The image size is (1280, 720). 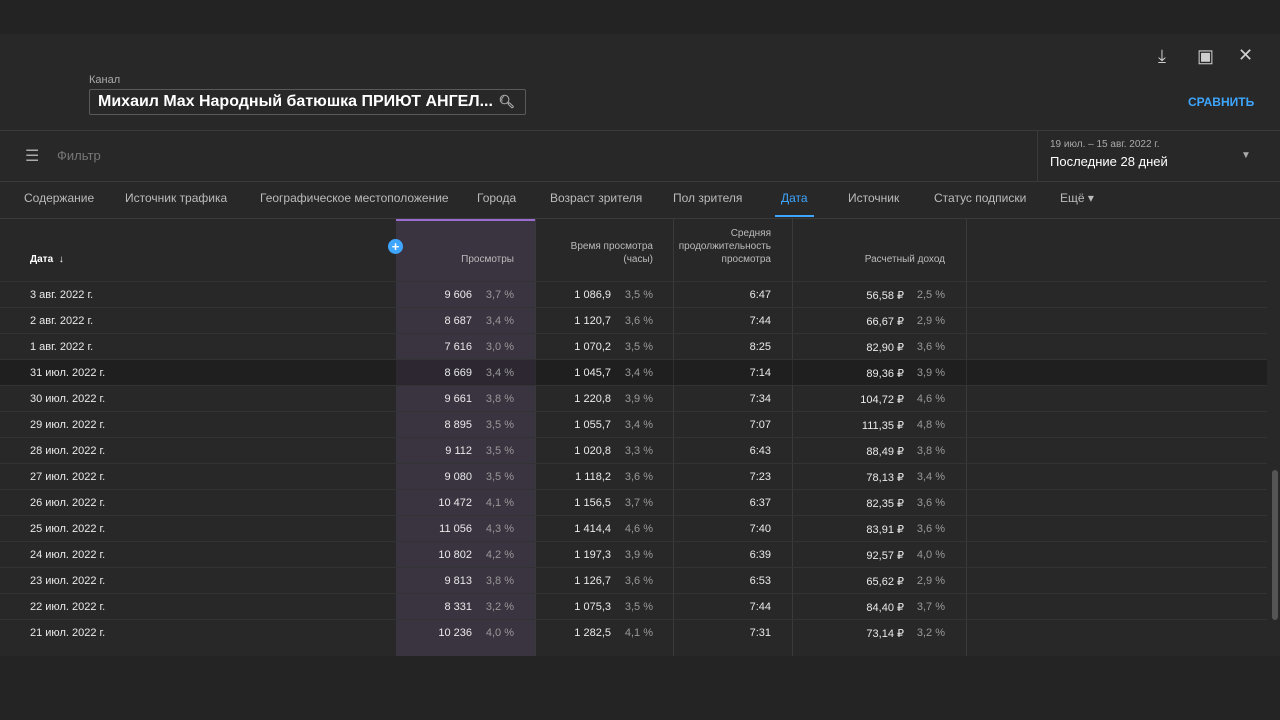 What do you see at coordinates (592, 373) in the screenshot?
I see `watch-cell: 1 045,7` at bounding box center [592, 373].